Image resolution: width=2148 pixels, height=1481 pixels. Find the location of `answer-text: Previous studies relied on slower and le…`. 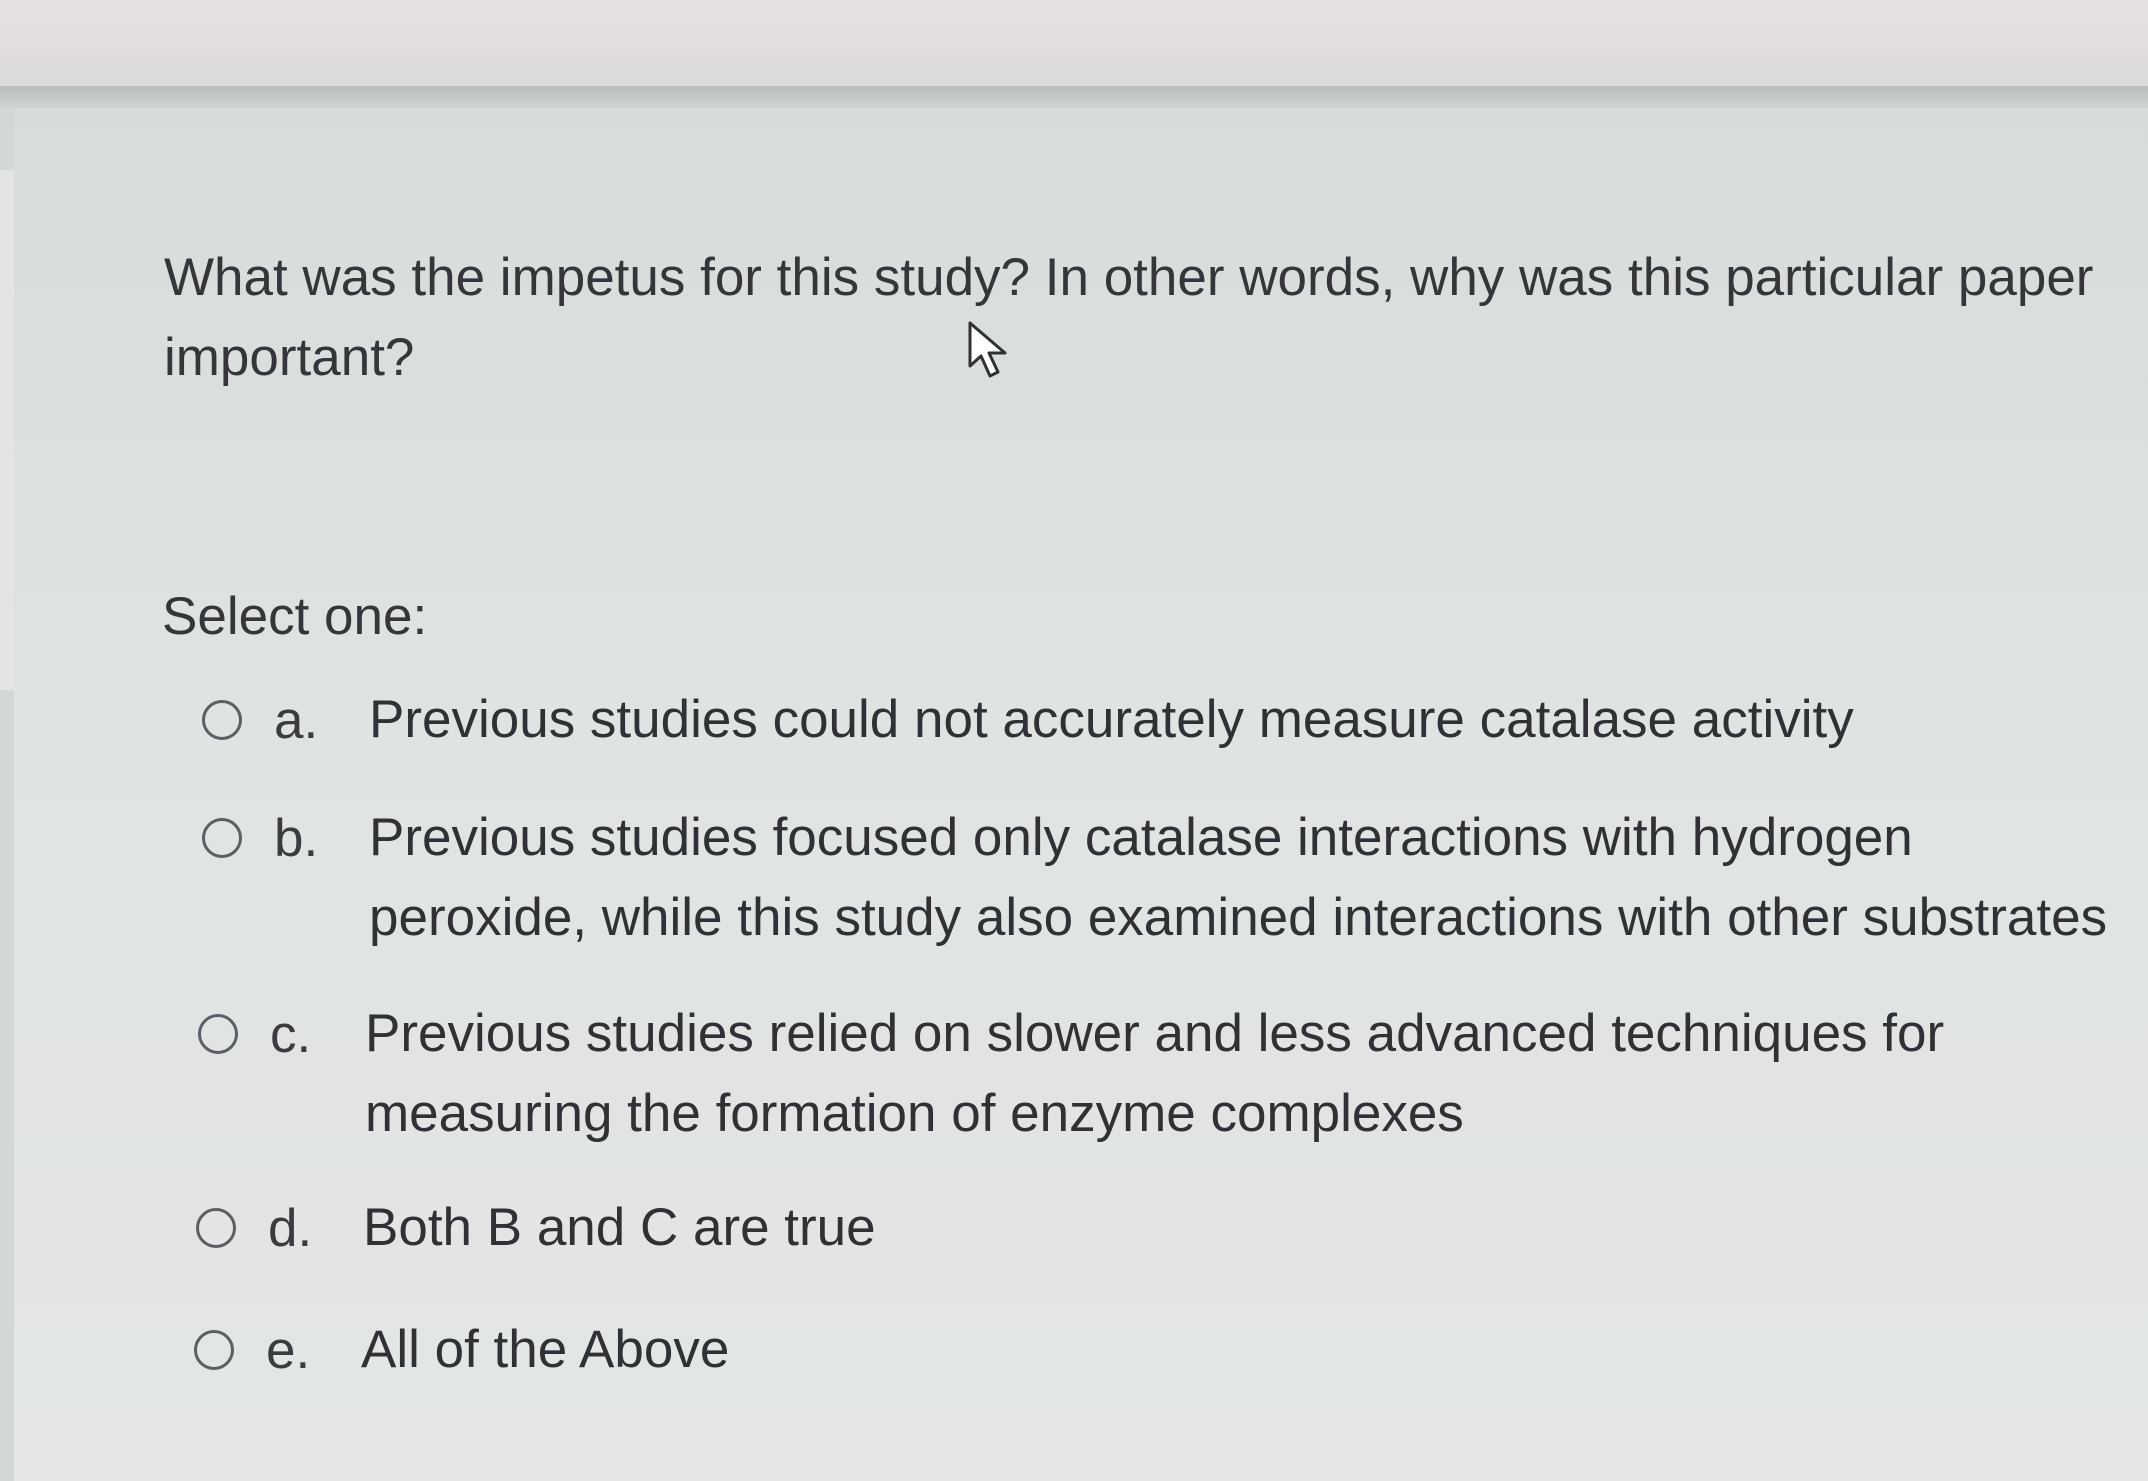

answer-text: Previous studies relied on slower and le… is located at coordinates (1245, 1074).